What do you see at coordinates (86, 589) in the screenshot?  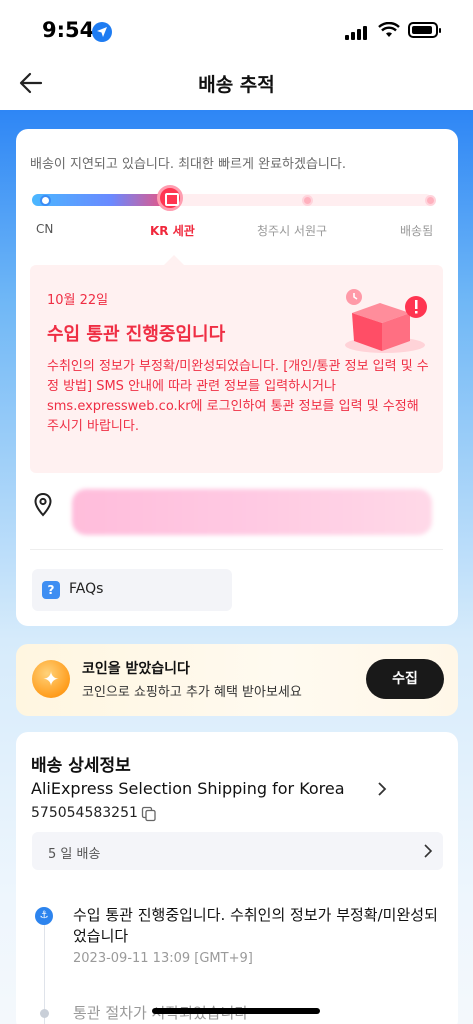 I see `faq-label: FAQs` at bounding box center [86, 589].